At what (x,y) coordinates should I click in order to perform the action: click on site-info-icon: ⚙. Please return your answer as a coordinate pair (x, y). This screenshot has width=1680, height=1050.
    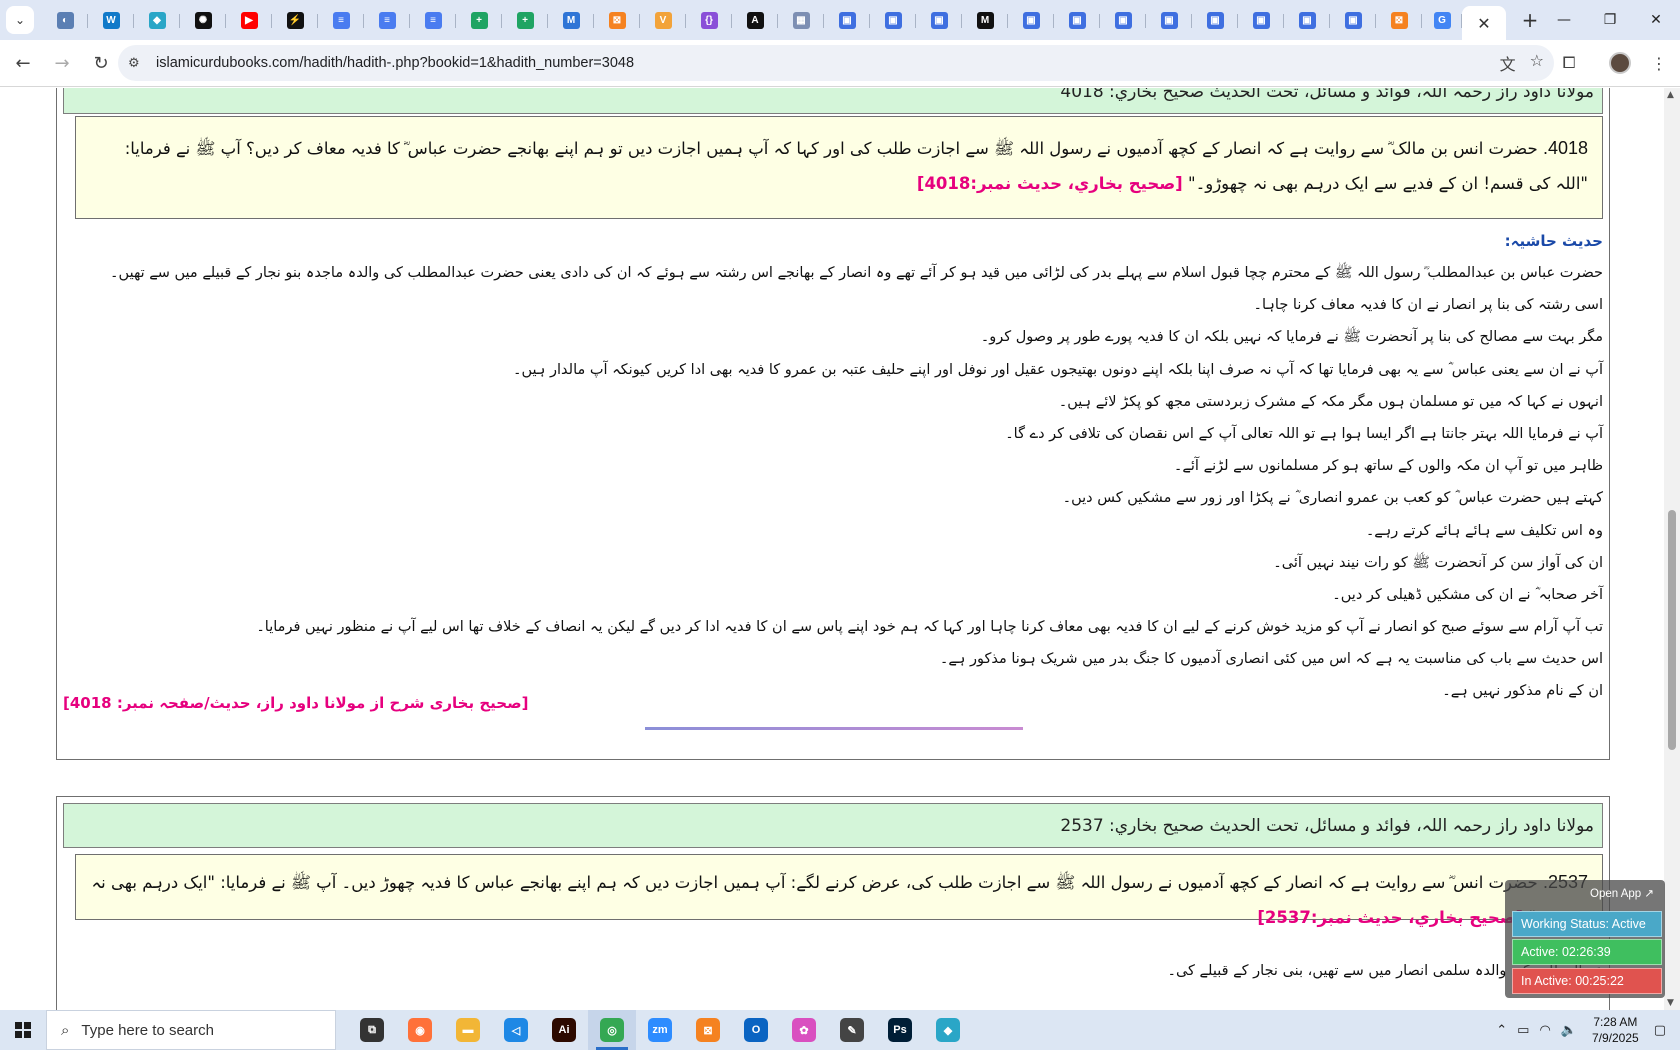
    Looking at the image, I should click on (139, 63).